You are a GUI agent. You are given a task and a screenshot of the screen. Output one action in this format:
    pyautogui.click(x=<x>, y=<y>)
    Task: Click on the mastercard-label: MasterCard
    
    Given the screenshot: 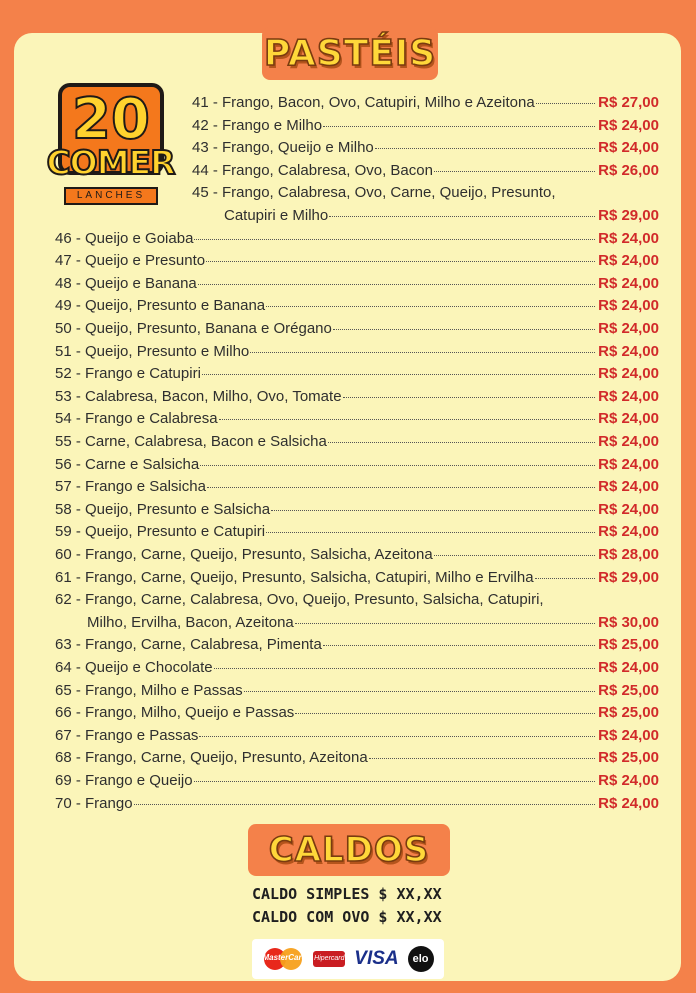 What is the action you would take?
    pyautogui.click(x=284, y=957)
    